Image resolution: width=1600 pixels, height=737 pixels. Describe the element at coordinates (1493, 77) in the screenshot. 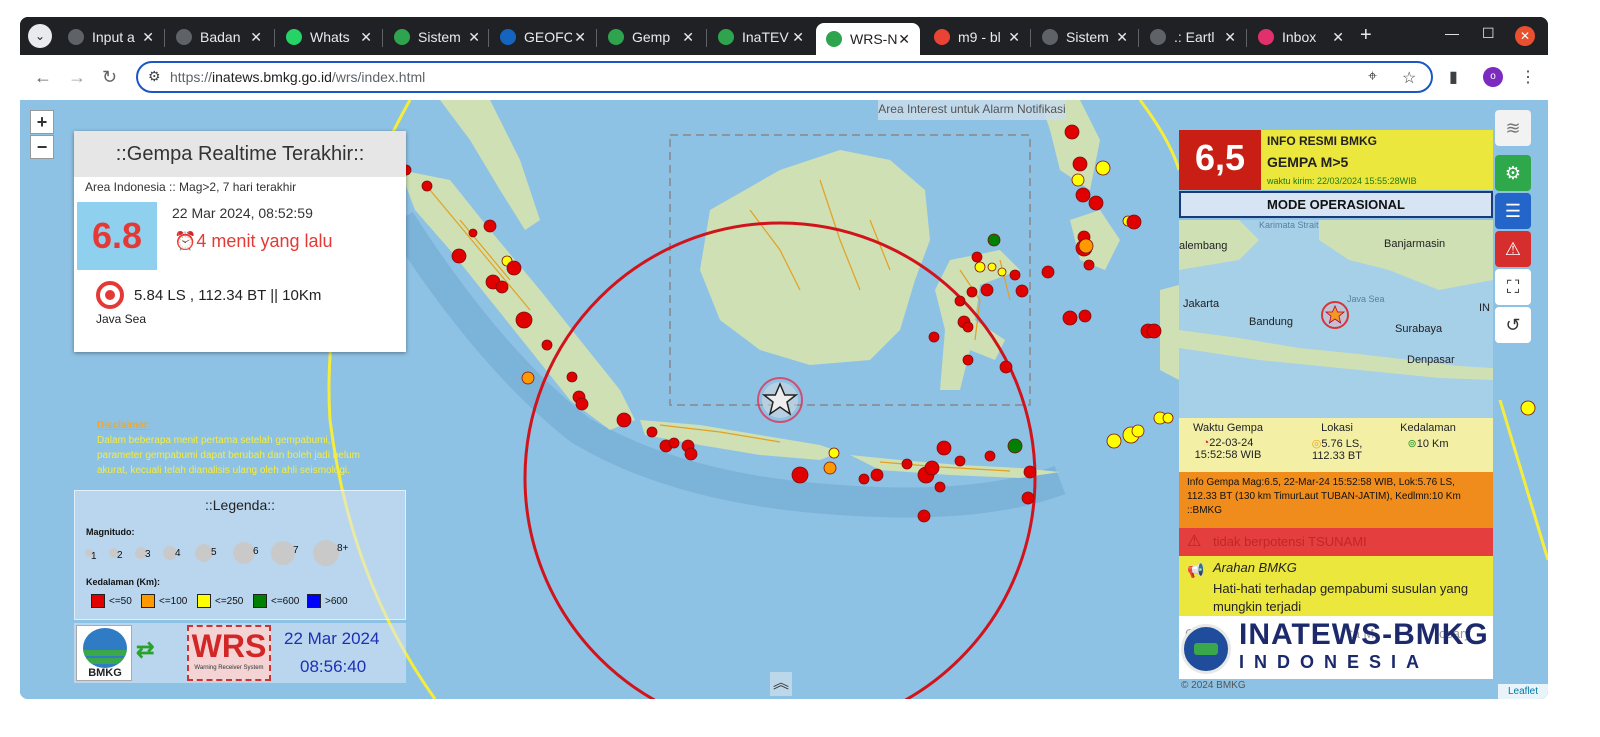

I see `profile-avatar: o` at that location.